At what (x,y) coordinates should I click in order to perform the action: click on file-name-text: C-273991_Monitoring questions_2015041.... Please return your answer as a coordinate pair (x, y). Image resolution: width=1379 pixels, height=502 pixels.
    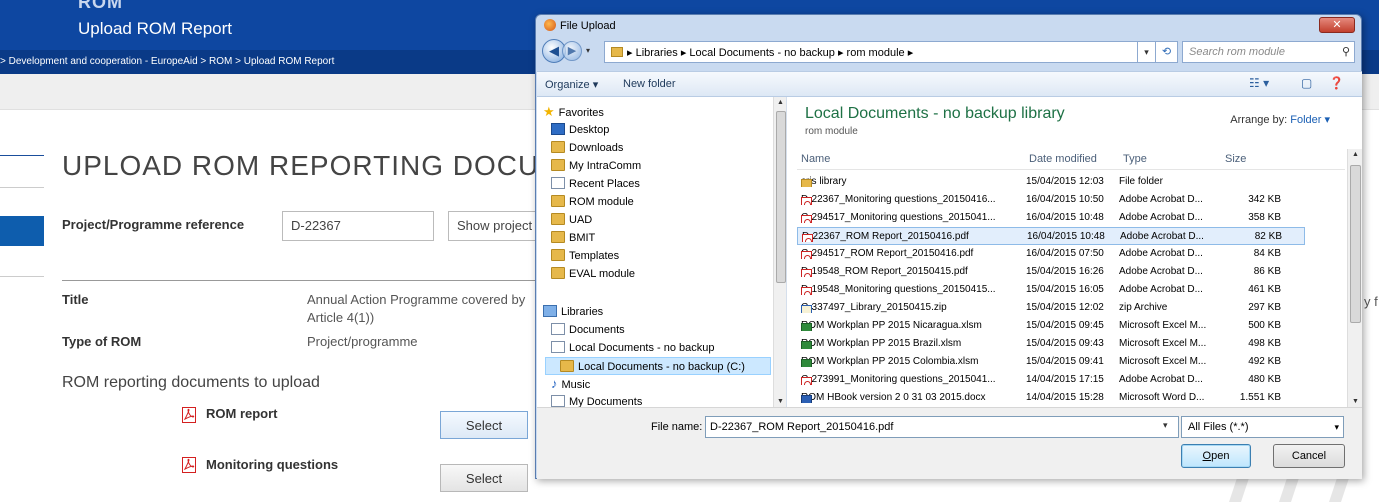
    Looking at the image, I should click on (898, 379).